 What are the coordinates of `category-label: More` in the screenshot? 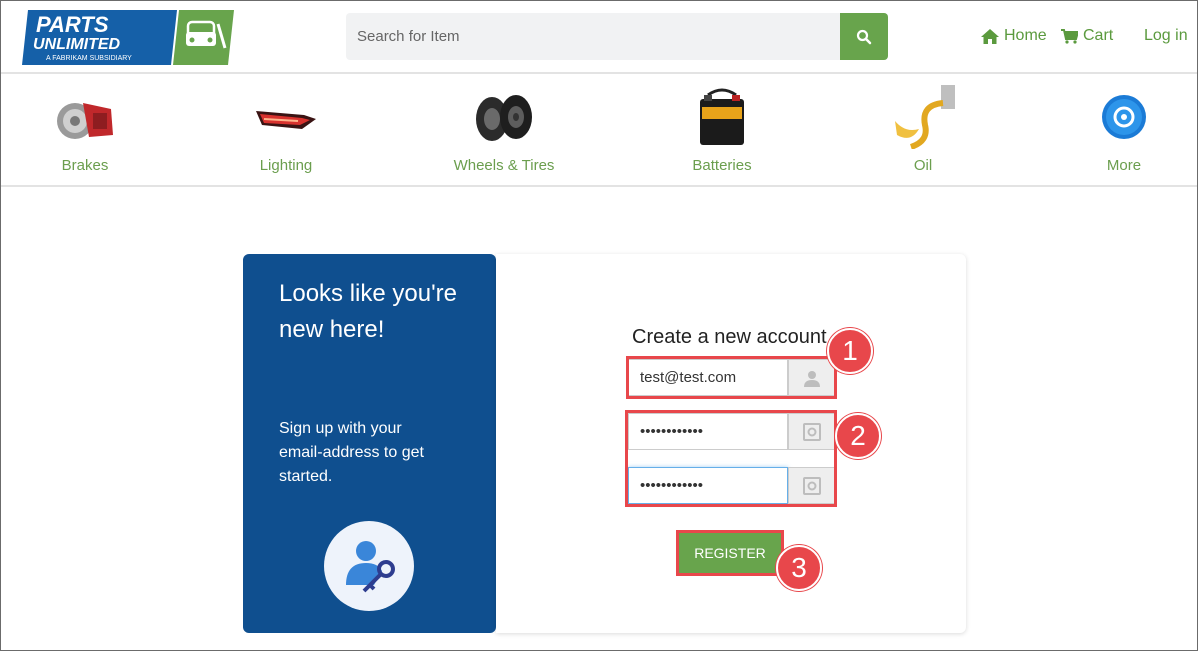 It's located at (1124, 165).